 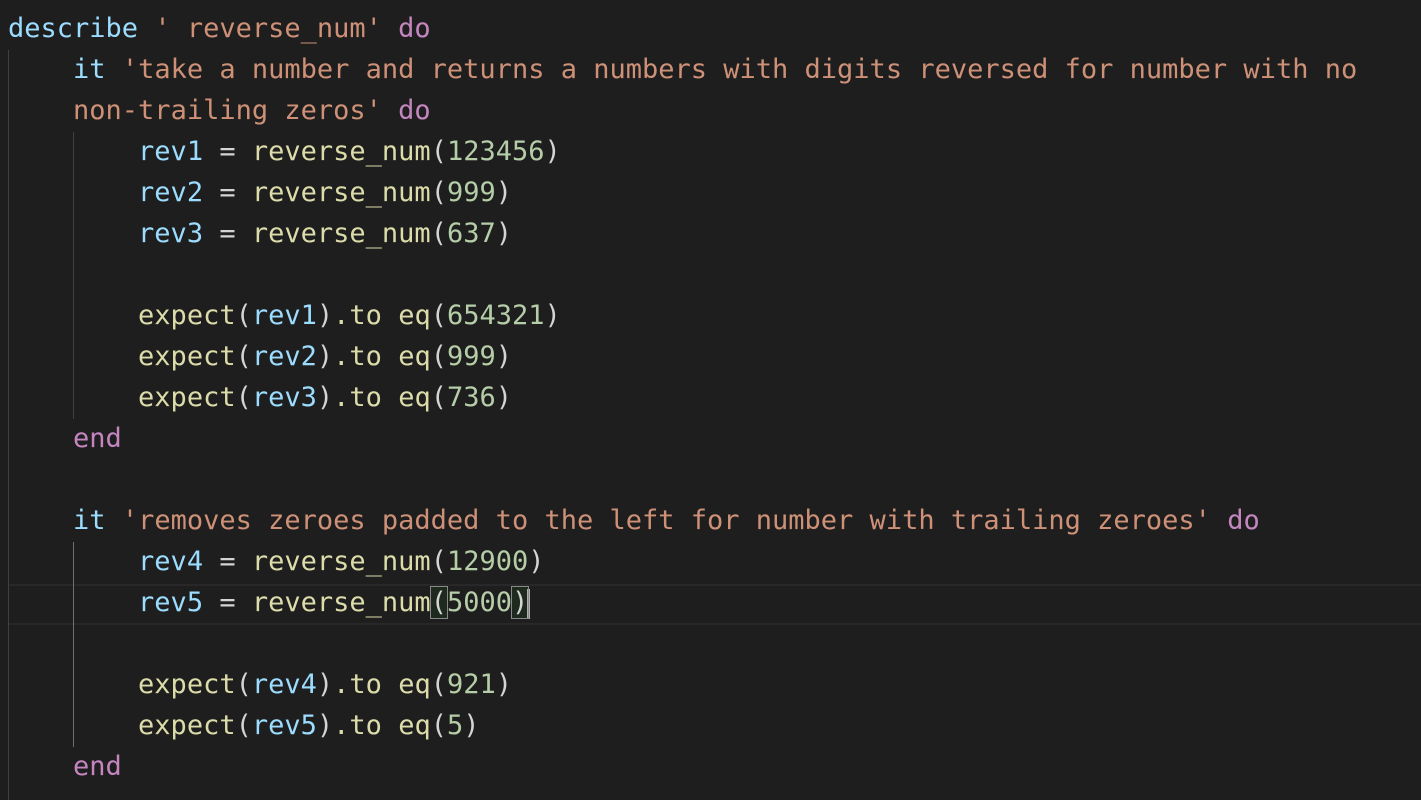 I want to click on code-line: rev3 = reverse_num(637), so click(x=260, y=233).